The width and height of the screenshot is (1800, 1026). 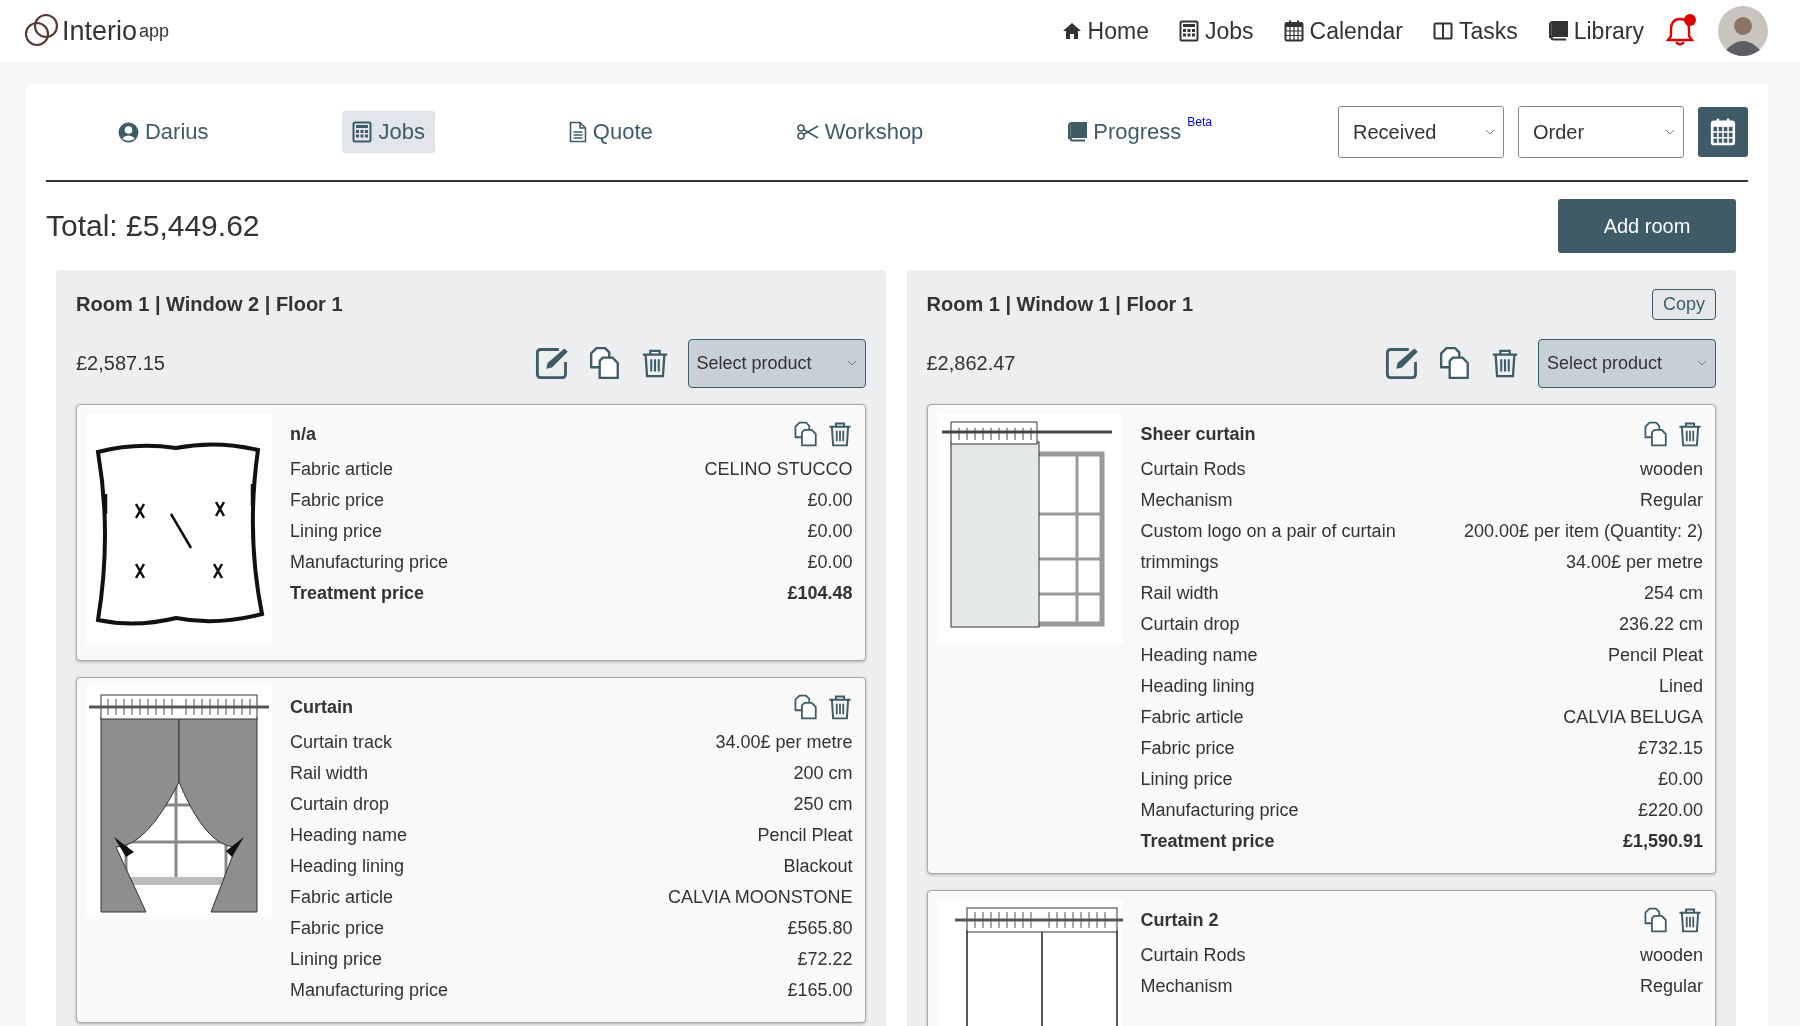 What do you see at coordinates (823, 804) in the screenshot?
I see `field-value: 250 cm` at bounding box center [823, 804].